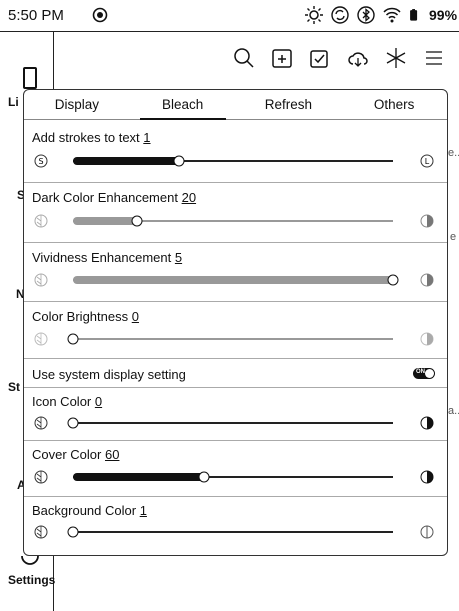 The height and width of the screenshot is (611, 459). What do you see at coordinates (230, 339) in the screenshot?
I see `brightness-slider` at bounding box center [230, 339].